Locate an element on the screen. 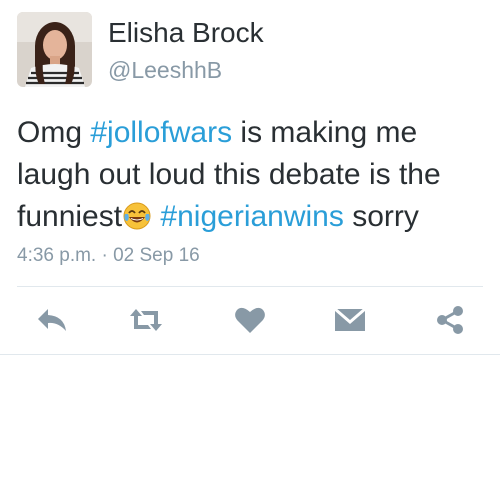  profile-photo is located at coordinates (54, 49).